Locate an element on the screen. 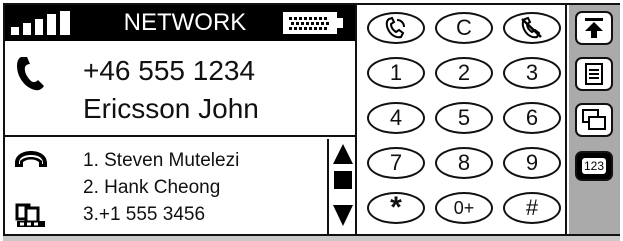  key-5: 5 is located at coordinates (464, 118).